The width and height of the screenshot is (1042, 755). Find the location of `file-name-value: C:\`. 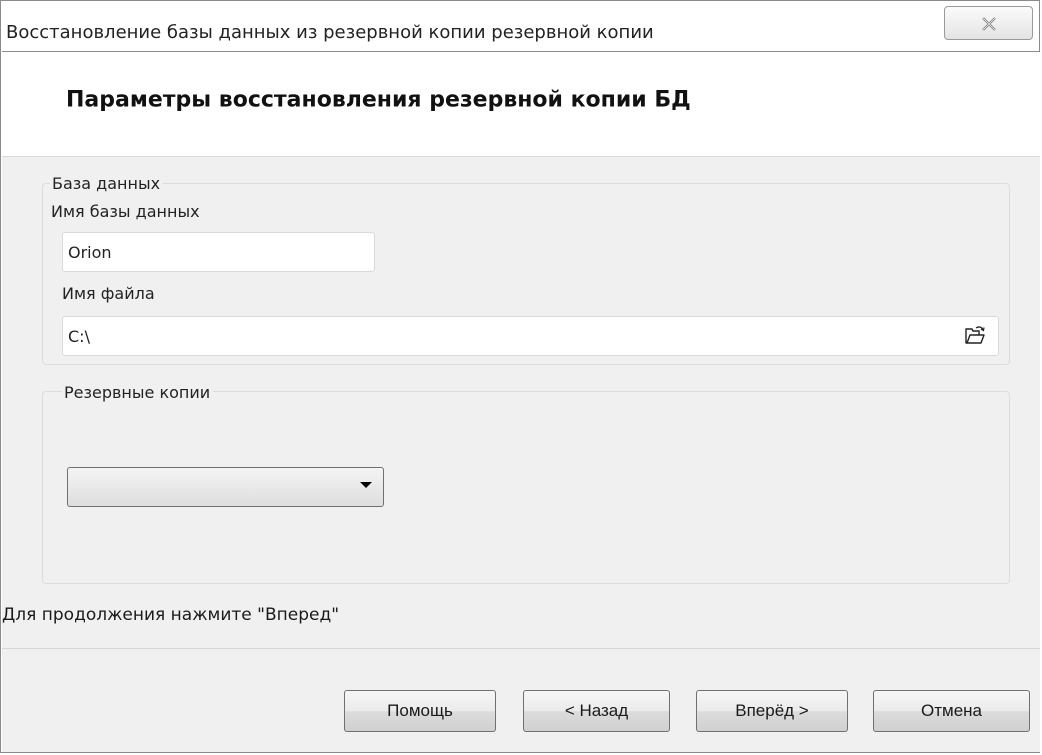

file-name-value: C:\ is located at coordinates (79, 336).